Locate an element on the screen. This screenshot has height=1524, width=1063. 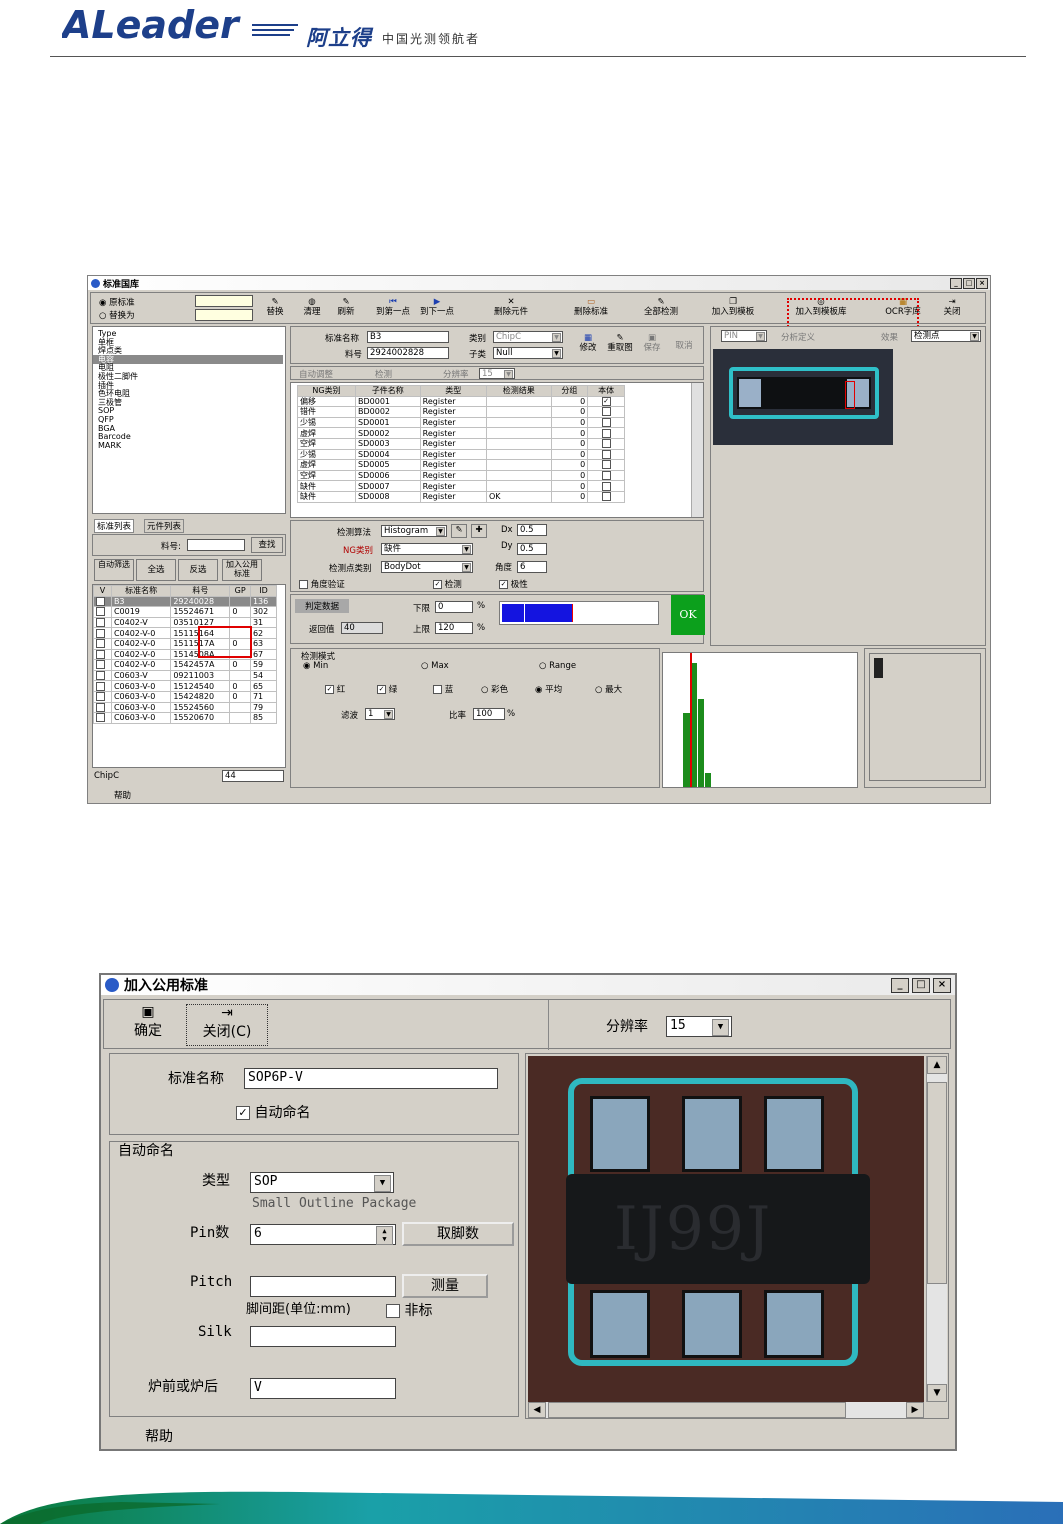
class-select: ChipC ▼ is located at coordinates (528, 337).